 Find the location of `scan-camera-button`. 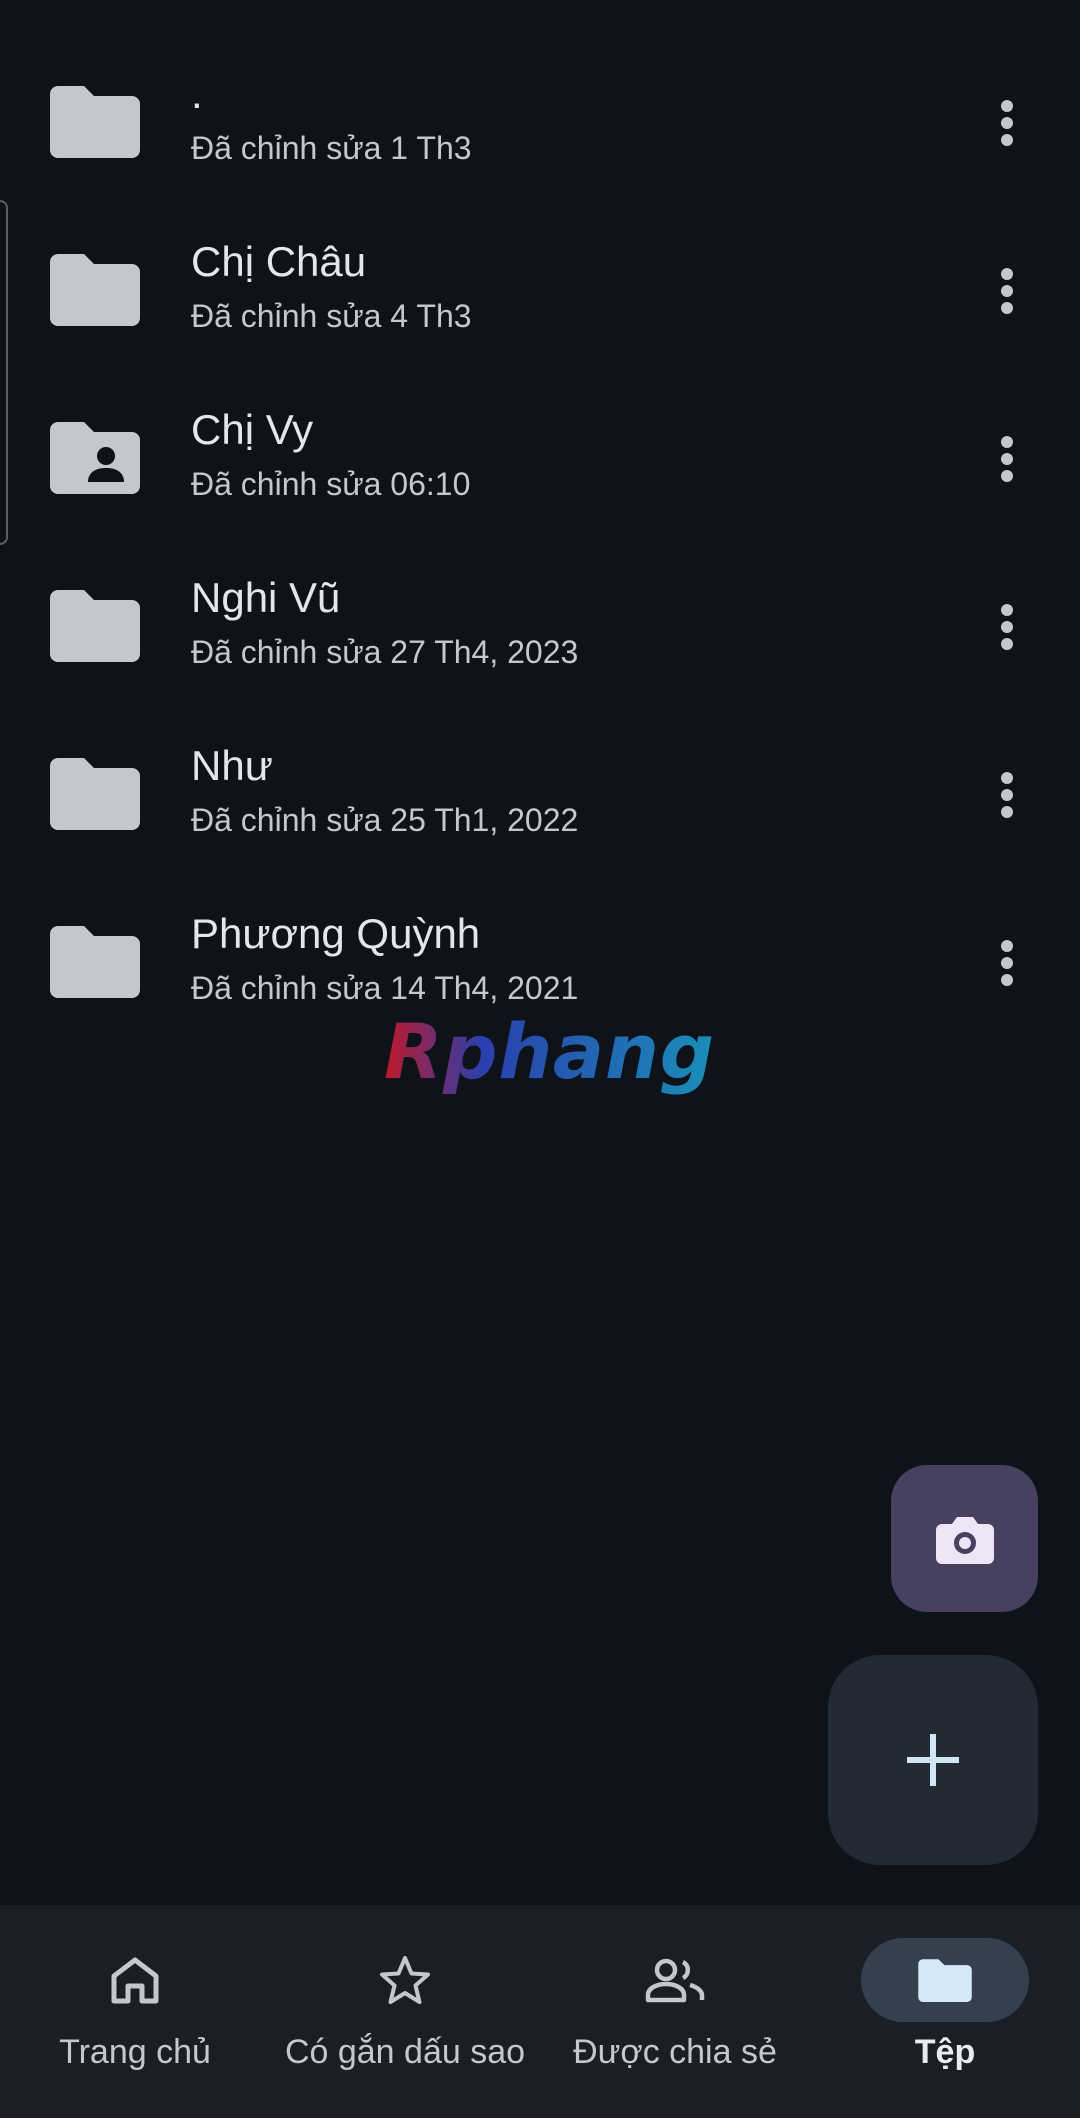

scan-camera-button is located at coordinates (964, 1538).